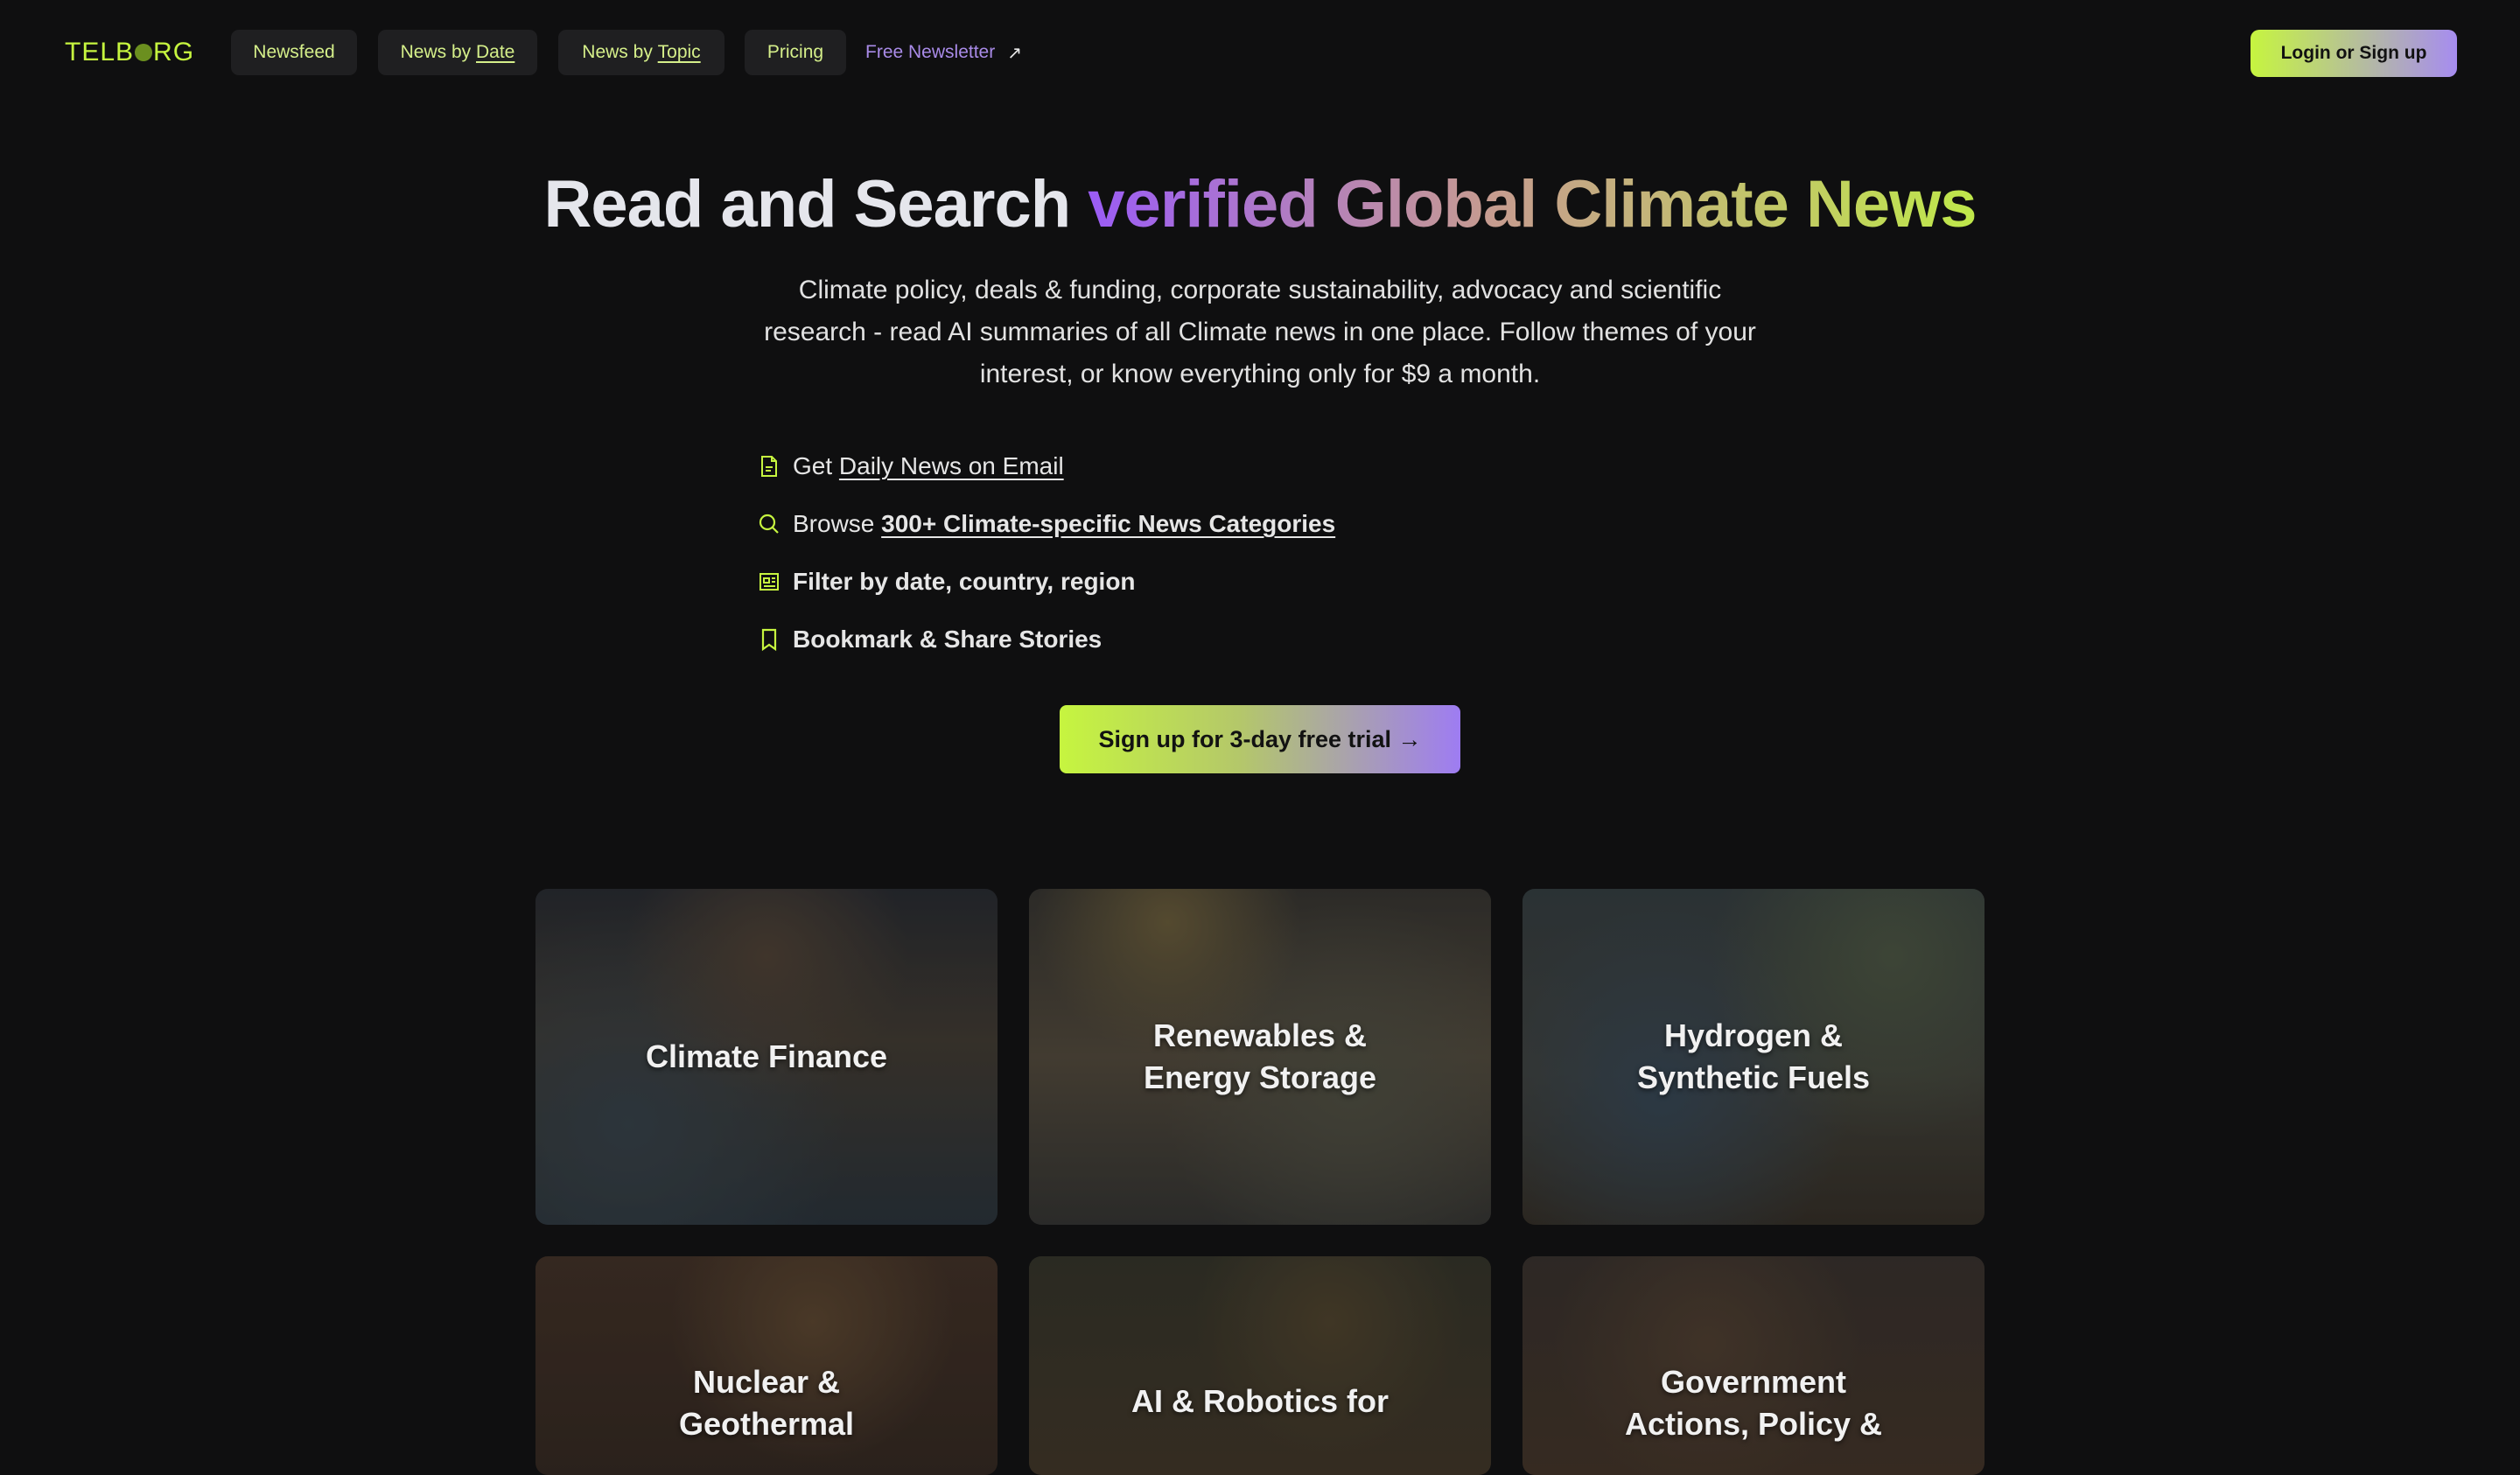 This screenshot has width=2520, height=1475. Describe the element at coordinates (294, 52) in the screenshot. I see `nav-newsfeed-button: Newsfeed` at that location.